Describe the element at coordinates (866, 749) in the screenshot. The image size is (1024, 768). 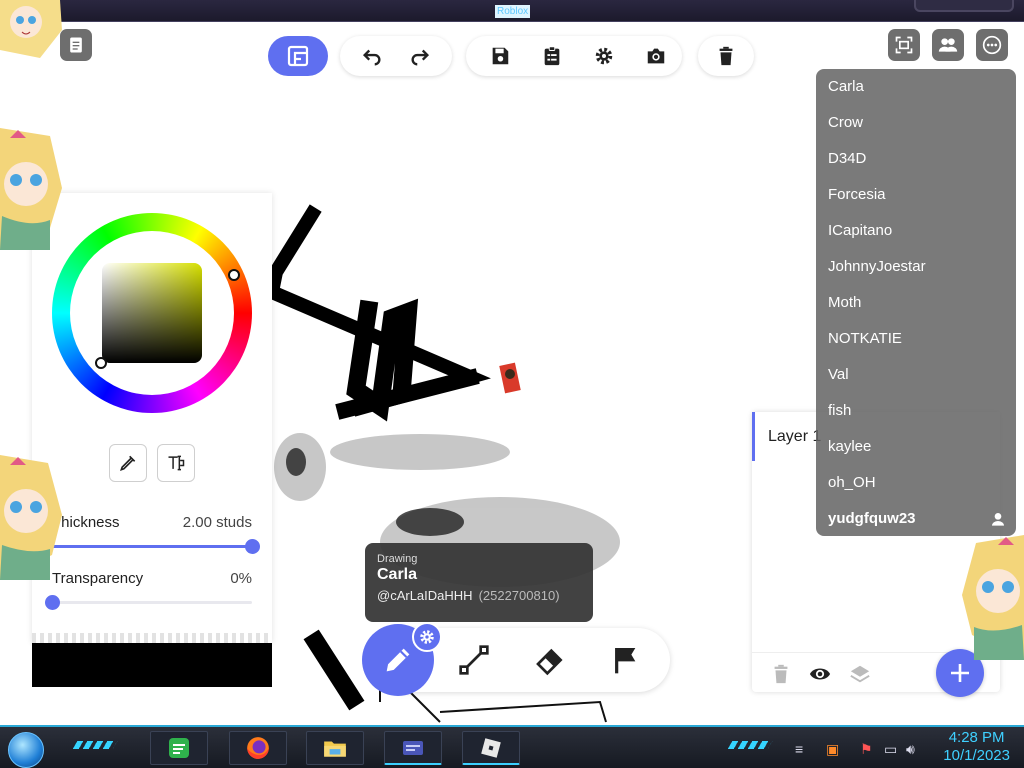
I see `security-icon: ⚑` at that location.